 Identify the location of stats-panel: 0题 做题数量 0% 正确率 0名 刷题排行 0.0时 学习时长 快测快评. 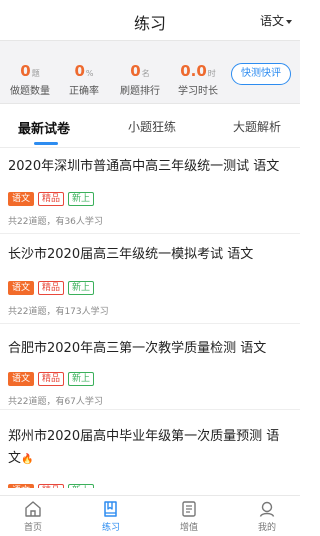
(150, 72).